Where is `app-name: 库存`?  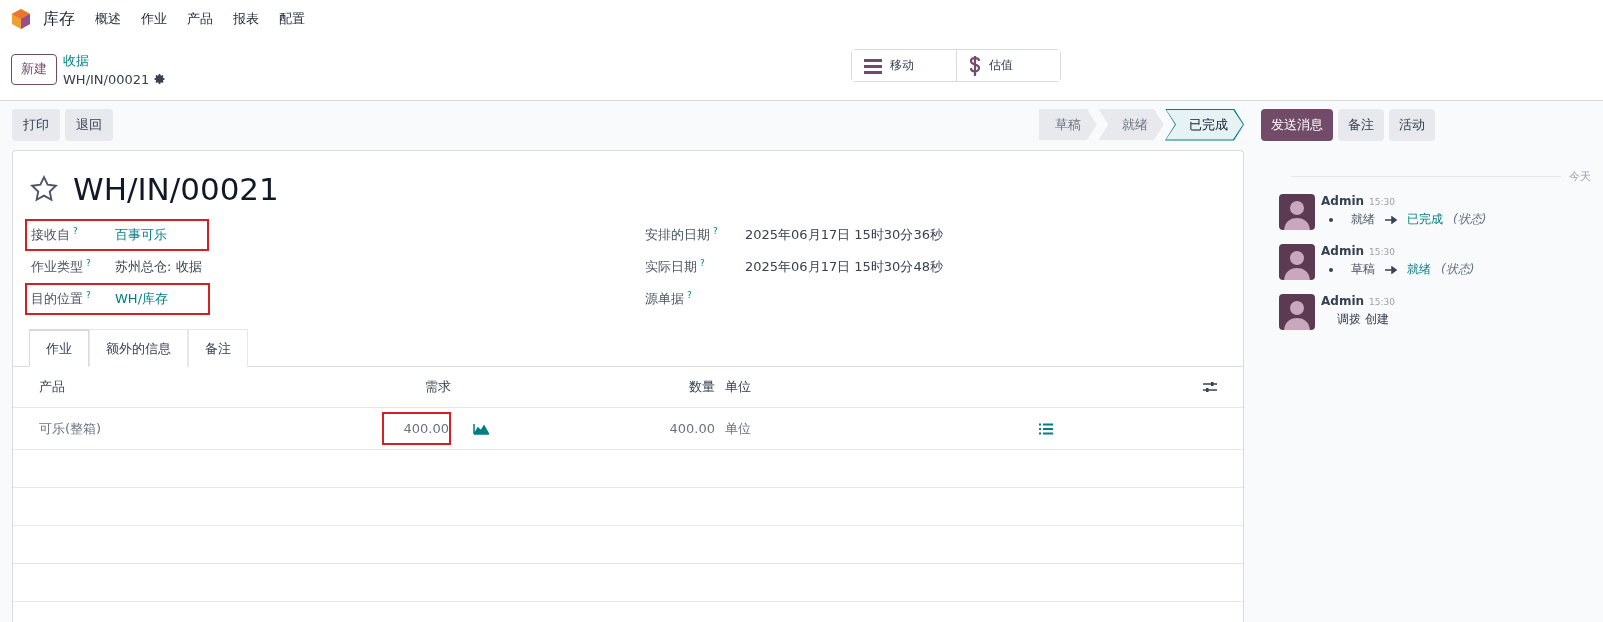
app-name: 库存 is located at coordinates (59, 19).